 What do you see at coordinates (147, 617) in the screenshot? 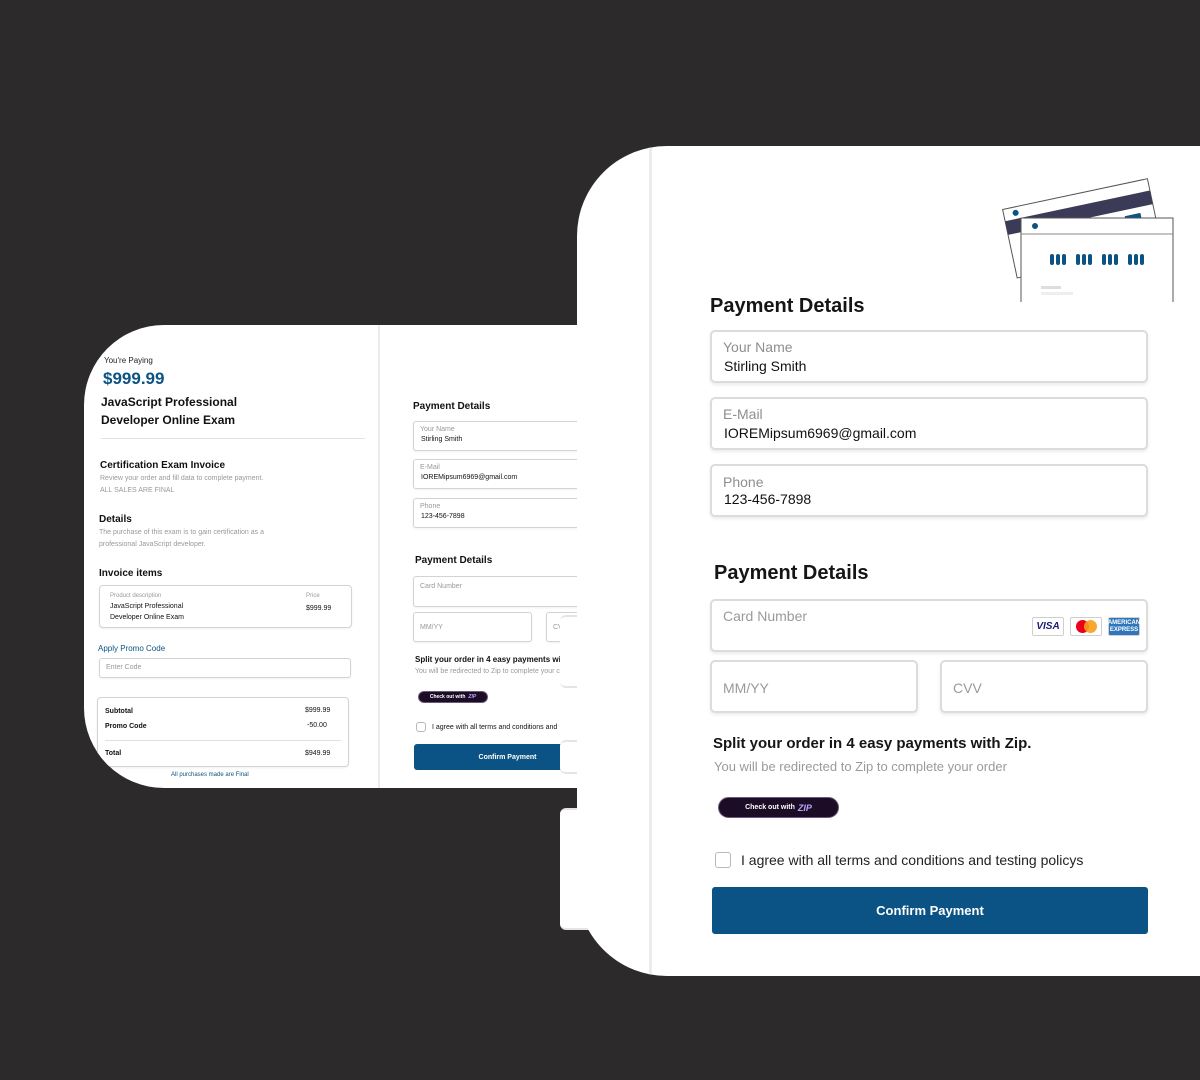
I see `item-desc-line2: Developer Online Exam` at bounding box center [147, 617].